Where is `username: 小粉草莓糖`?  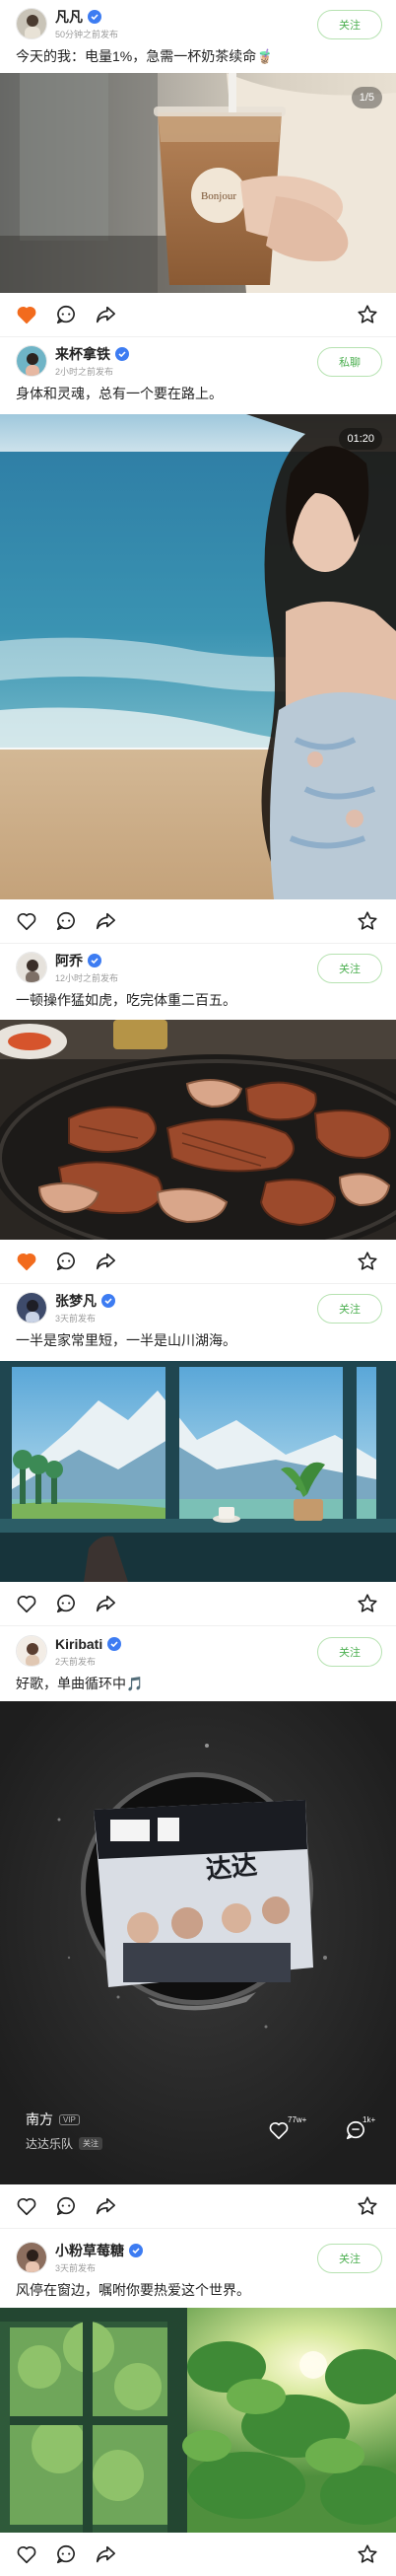 username: 小粉草莓糖 is located at coordinates (89, 2250).